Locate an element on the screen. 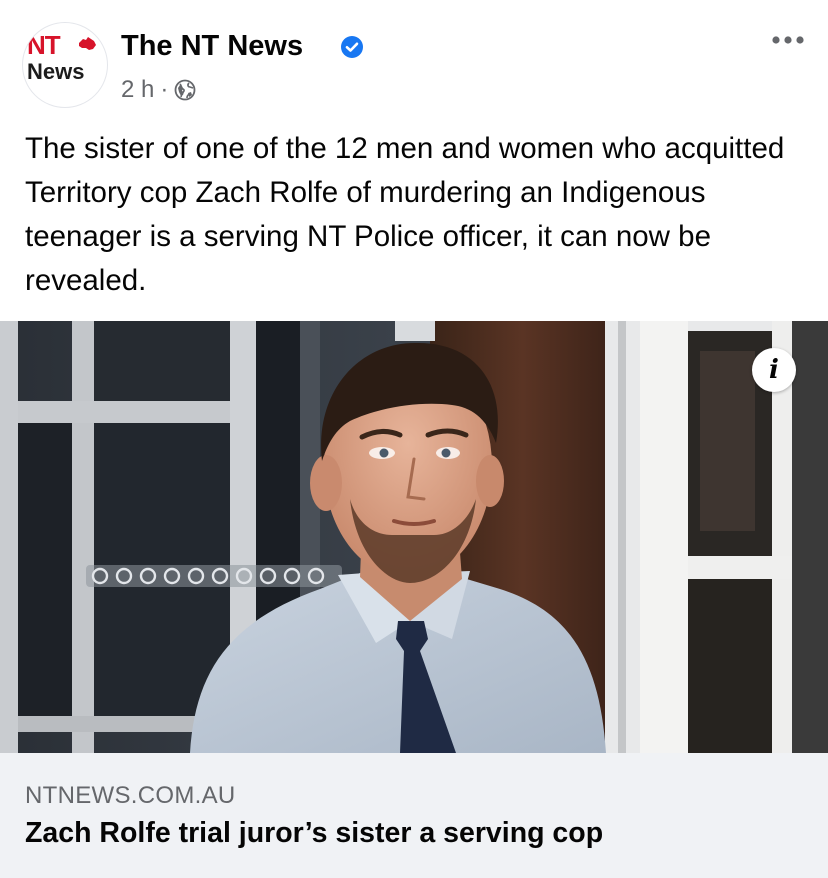 The width and height of the screenshot is (828, 878). post-header: NT News The NT News 2 h · is located at coordinates (425, 65).